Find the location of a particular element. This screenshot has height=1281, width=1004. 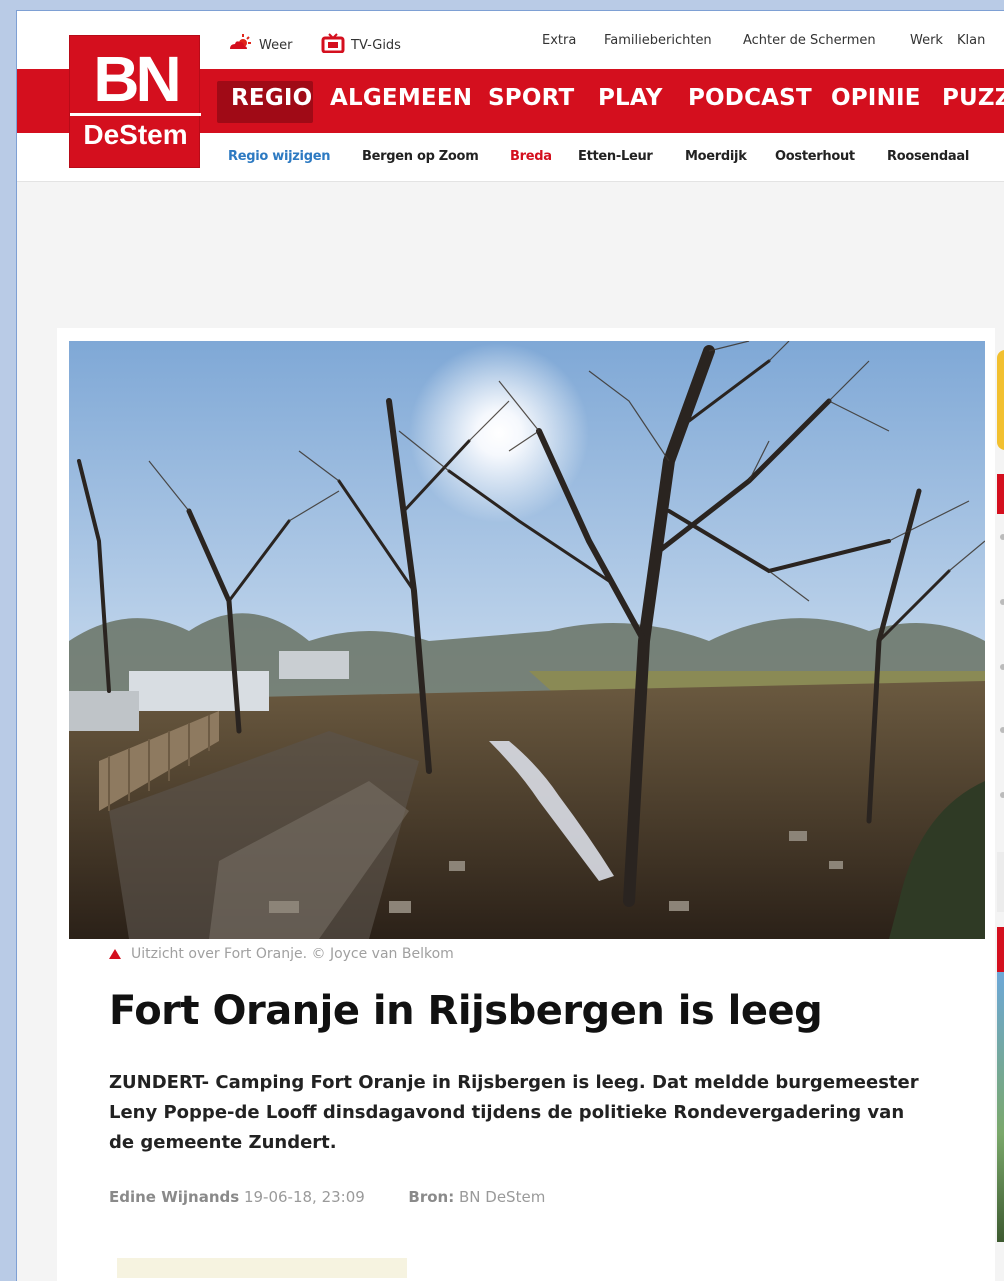

topbar-link-klantenservice: Klan is located at coordinates (971, 40).